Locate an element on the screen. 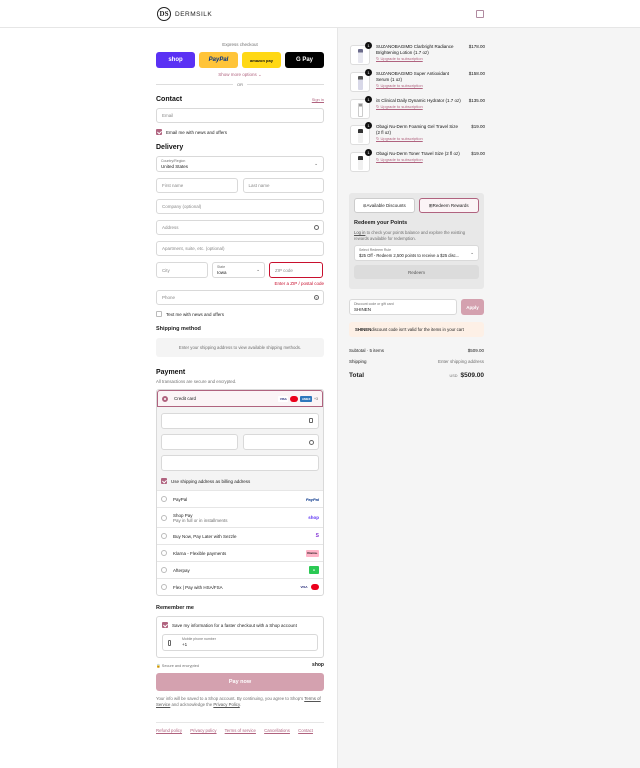 Image resolution: width=640 pixels, height=768 pixels. city-field: City is located at coordinates (182, 270).